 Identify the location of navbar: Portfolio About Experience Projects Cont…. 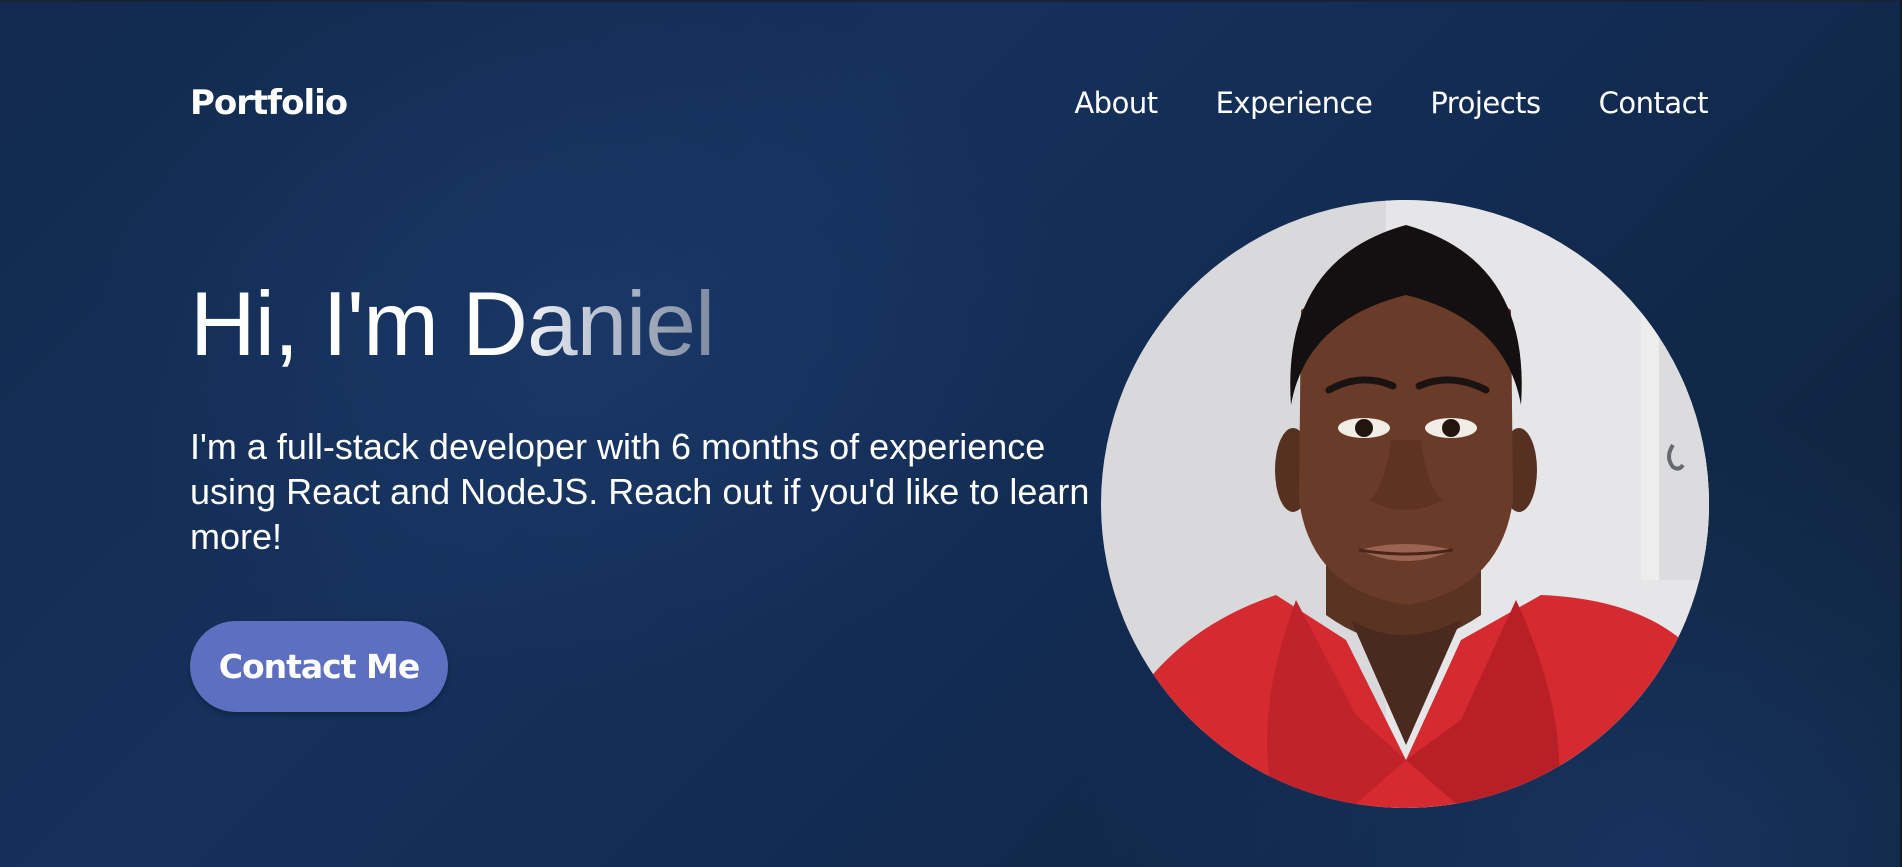
(949, 103).